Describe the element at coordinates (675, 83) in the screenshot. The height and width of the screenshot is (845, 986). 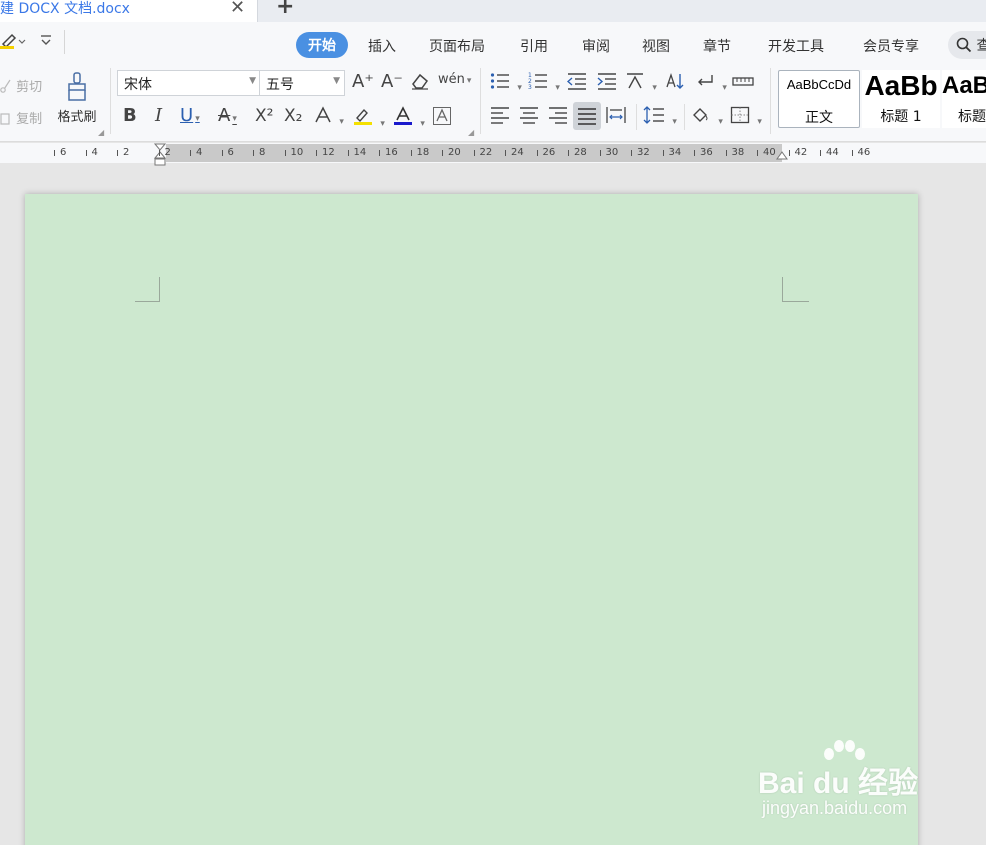
I see `sort-icon` at that location.